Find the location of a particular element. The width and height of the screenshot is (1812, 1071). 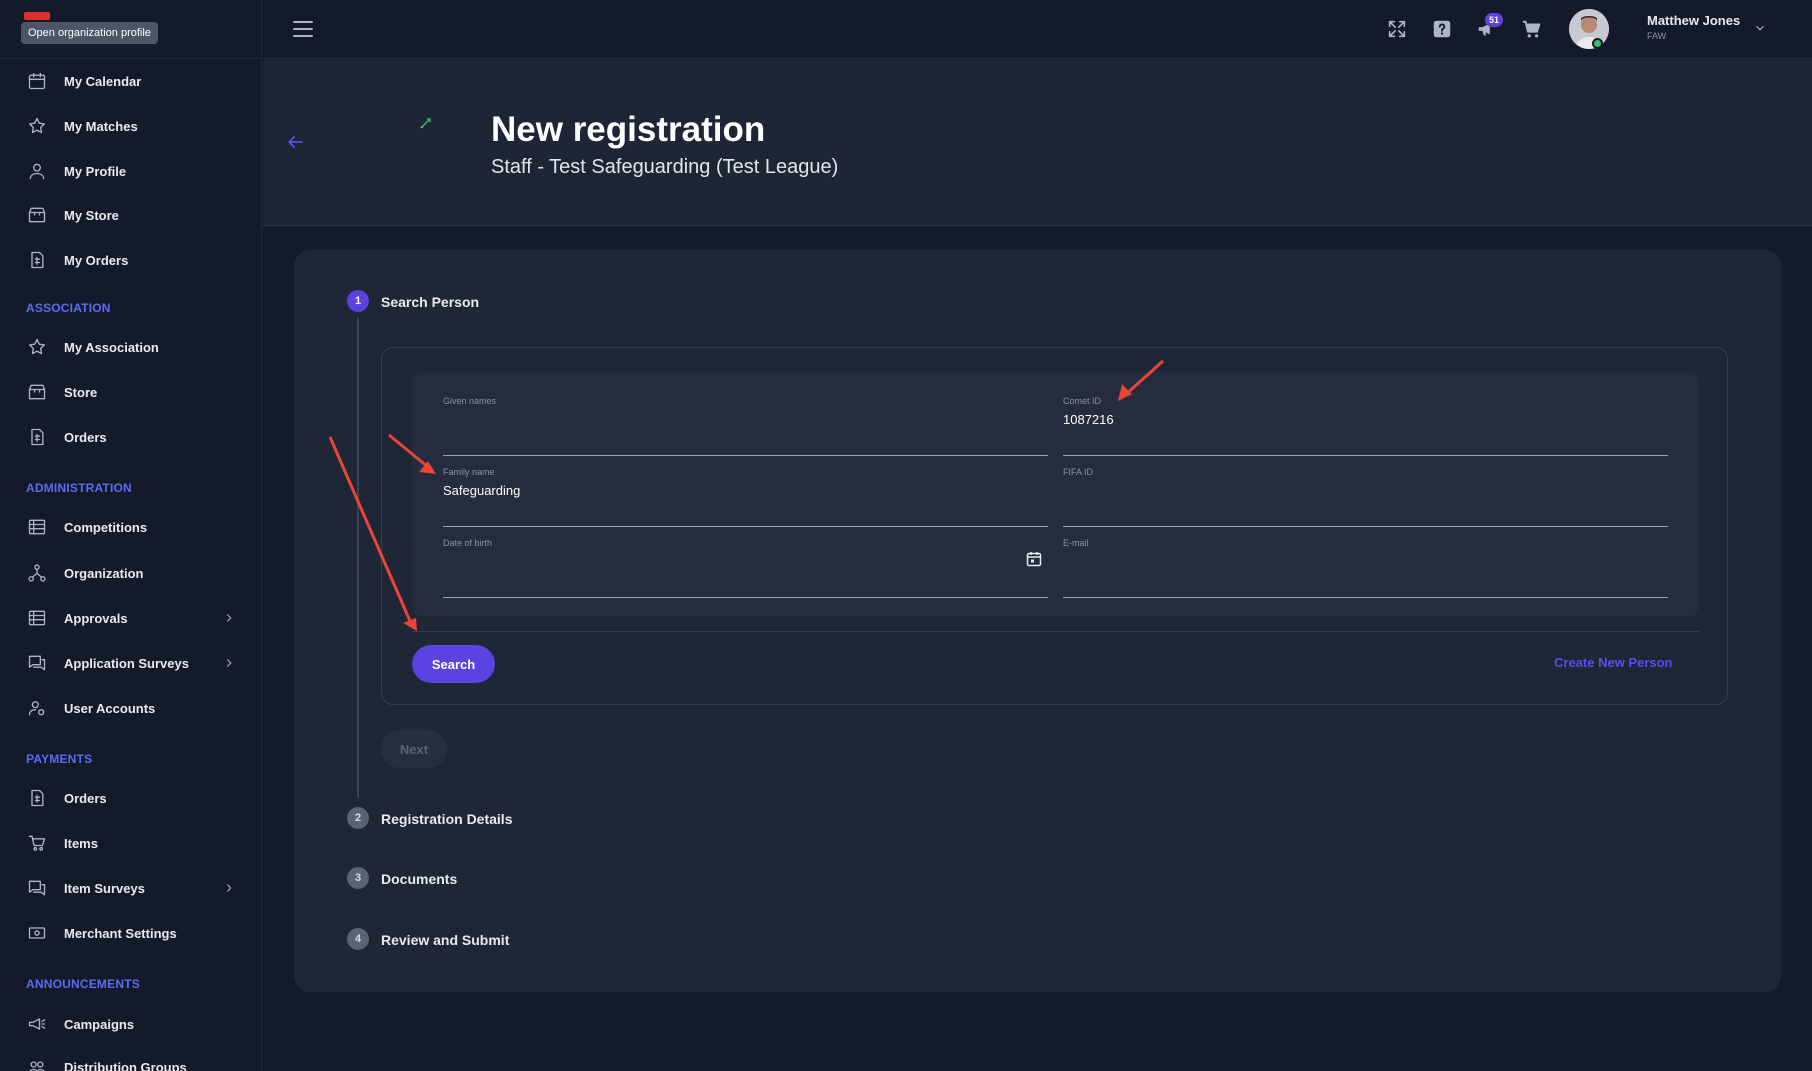

star-icon is located at coordinates (37, 126).